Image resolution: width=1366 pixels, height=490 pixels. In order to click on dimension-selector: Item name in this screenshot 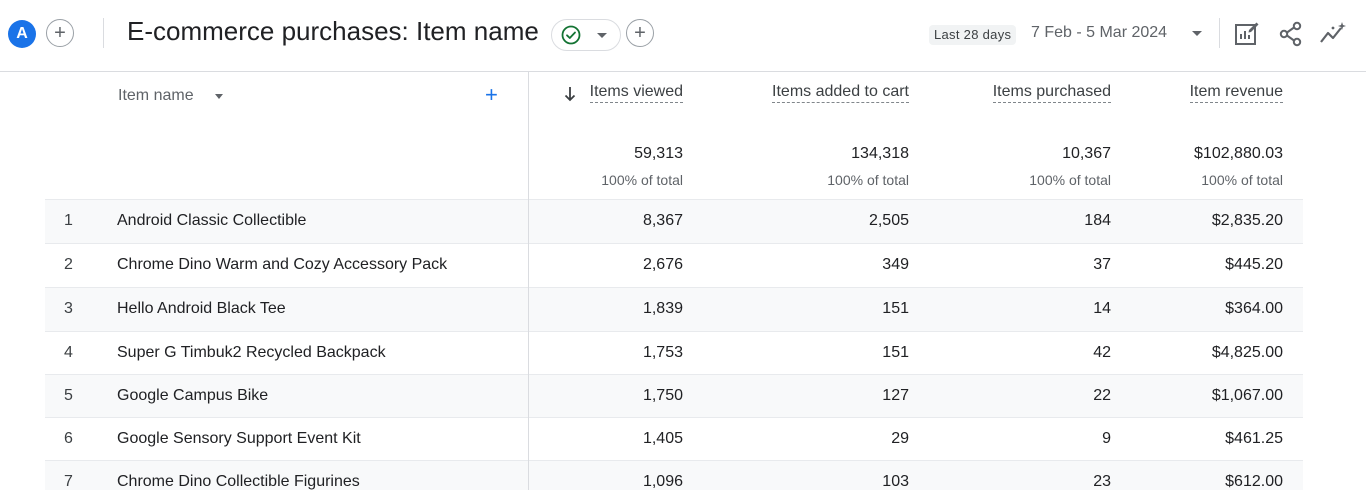, I will do `click(156, 96)`.